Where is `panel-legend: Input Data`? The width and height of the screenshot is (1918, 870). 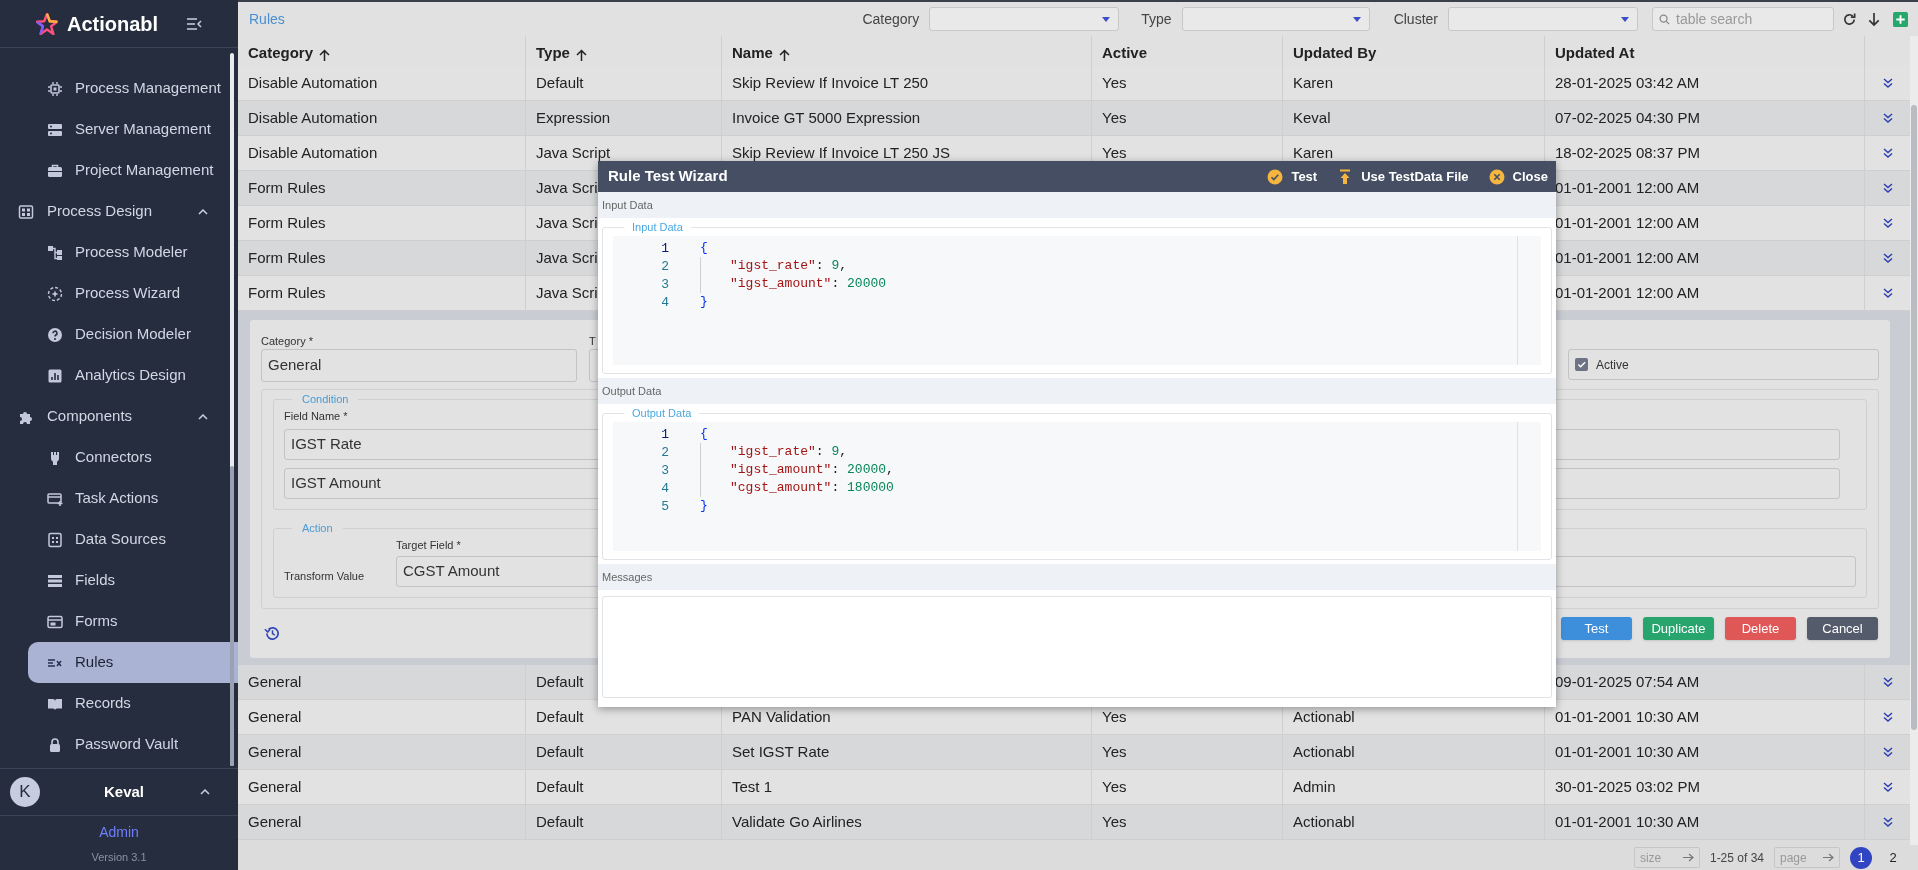
panel-legend: Input Data is located at coordinates (657, 227).